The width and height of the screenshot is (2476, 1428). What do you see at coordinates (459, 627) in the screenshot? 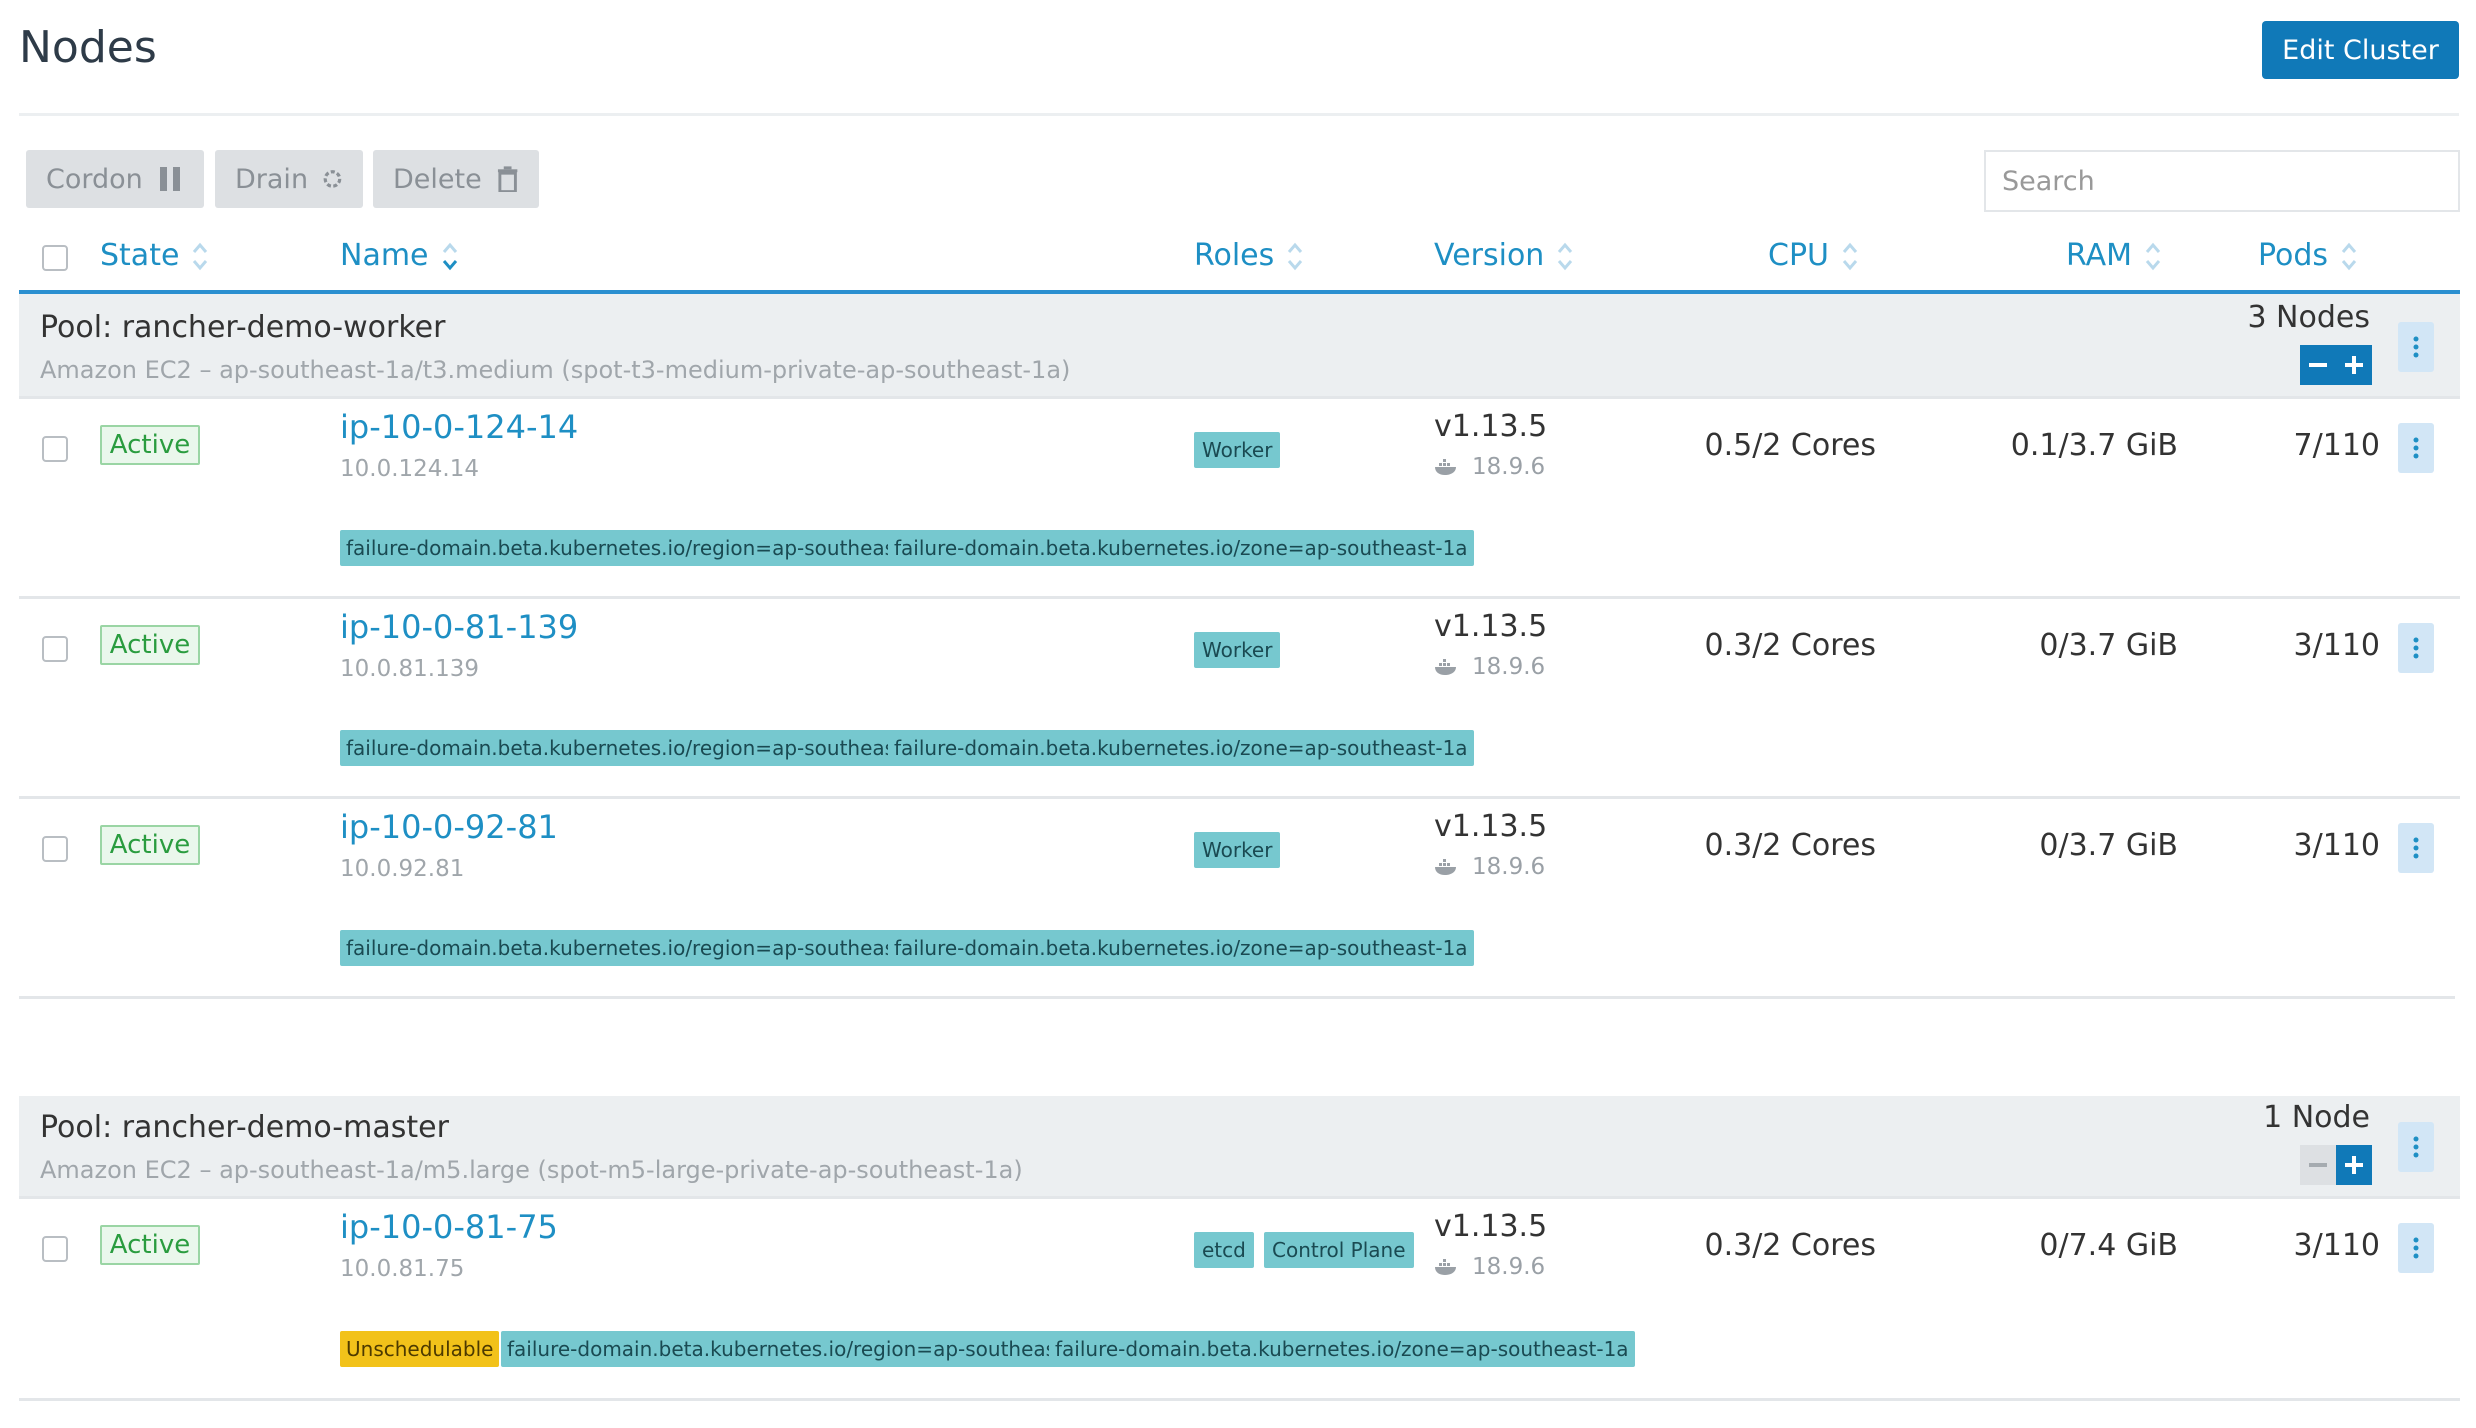
I see `node-name-link: ip-10-0-81-139` at bounding box center [459, 627].